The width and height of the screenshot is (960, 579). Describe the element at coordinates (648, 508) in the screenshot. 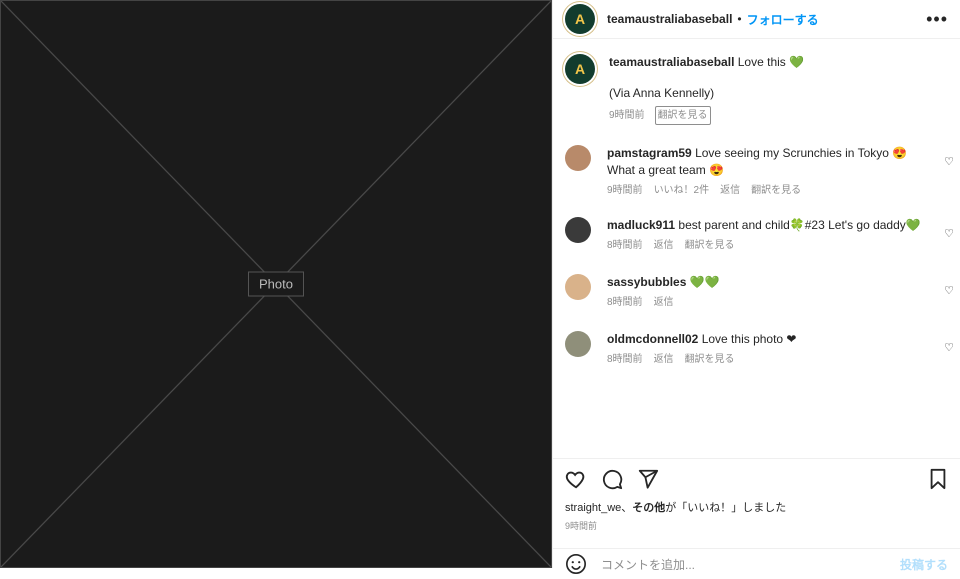

I see `likes-others-link: その他` at that location.